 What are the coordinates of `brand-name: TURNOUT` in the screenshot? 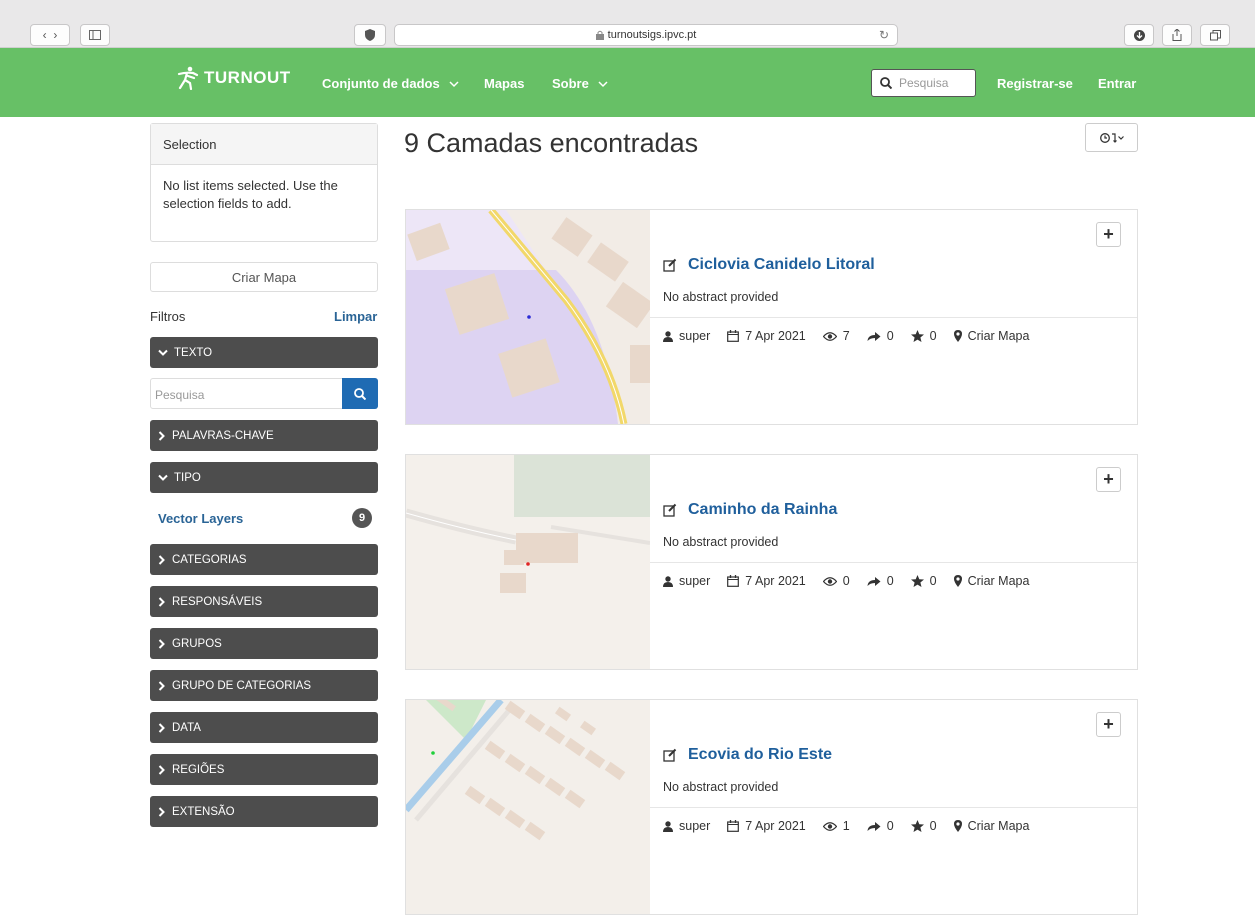 It's located at (247, 77).